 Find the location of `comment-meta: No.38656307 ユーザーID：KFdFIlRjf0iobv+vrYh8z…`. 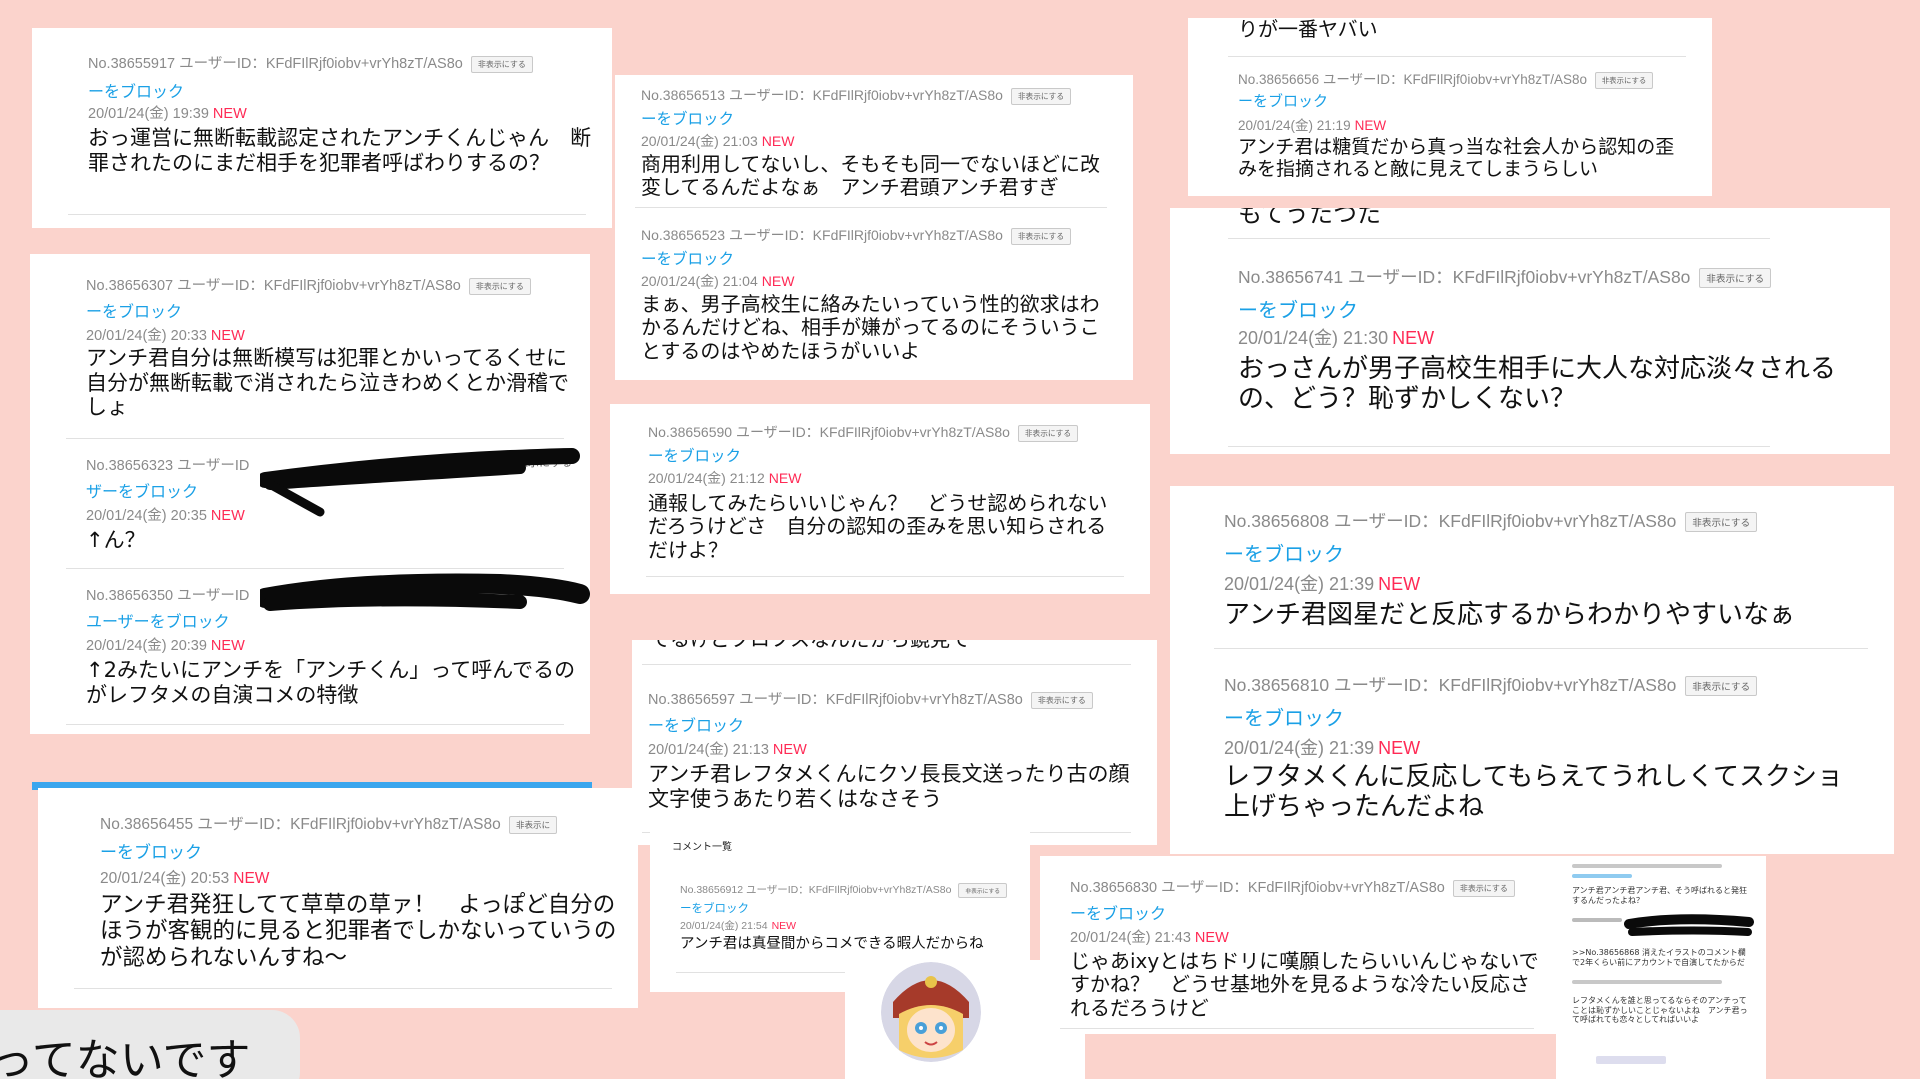

comment-meta: No.38656307 ユーザーID：KFdFIlRjf0iobv+vrYh8z… is located at coordinates (308, 284).